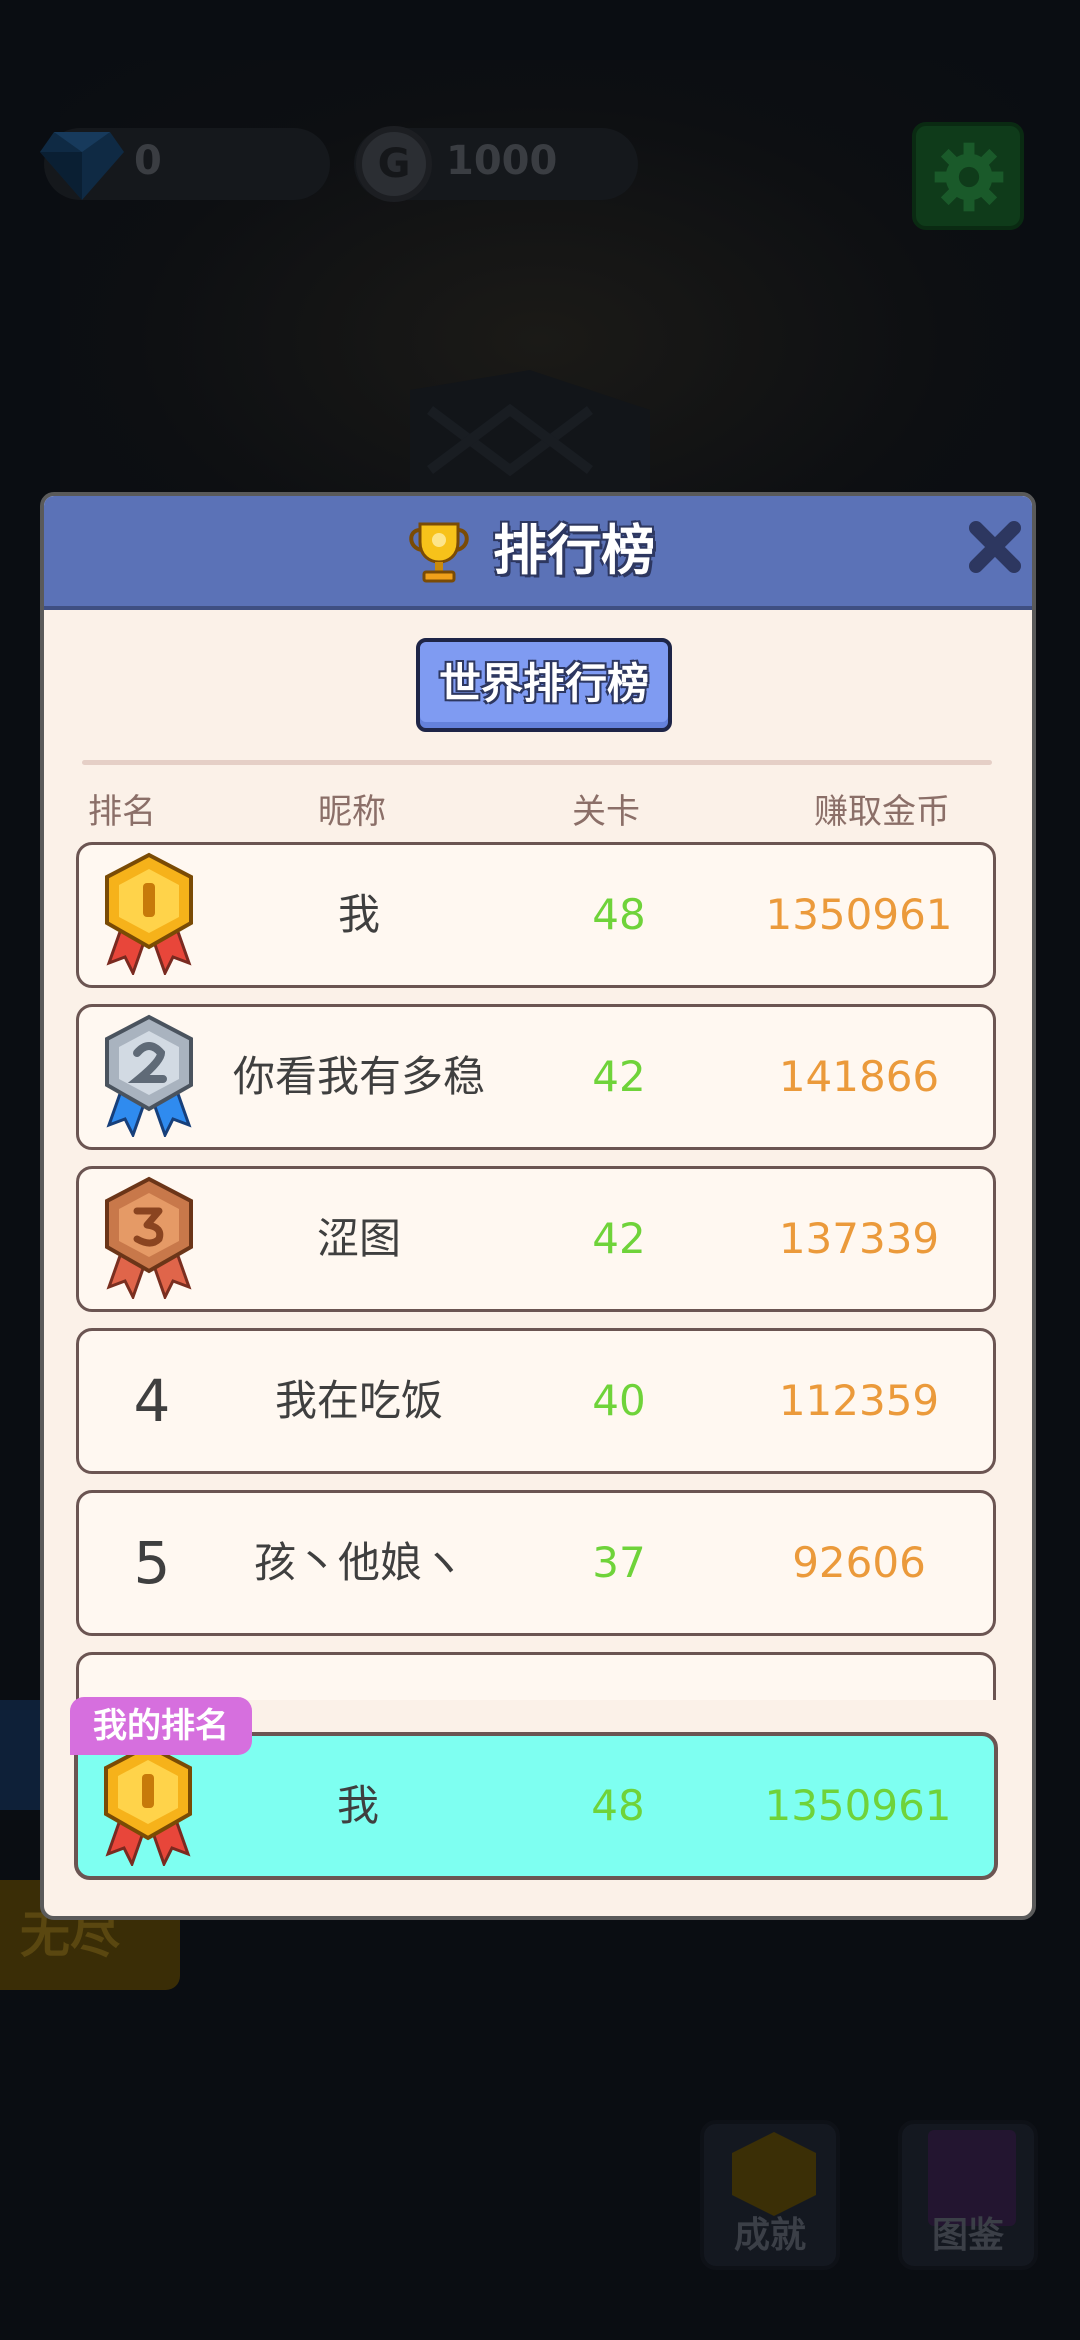 The height and width of the screenshot is (2340, 1080). What do you see at coordinates (574, 550) in the screenshot?
I see `dialog-title: 排行榜` at bounding box center [574, 550].